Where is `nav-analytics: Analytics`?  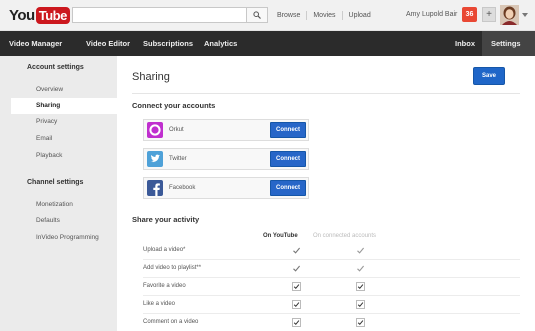
nav-analytics: Analytics is located at coordinates (220, 43).